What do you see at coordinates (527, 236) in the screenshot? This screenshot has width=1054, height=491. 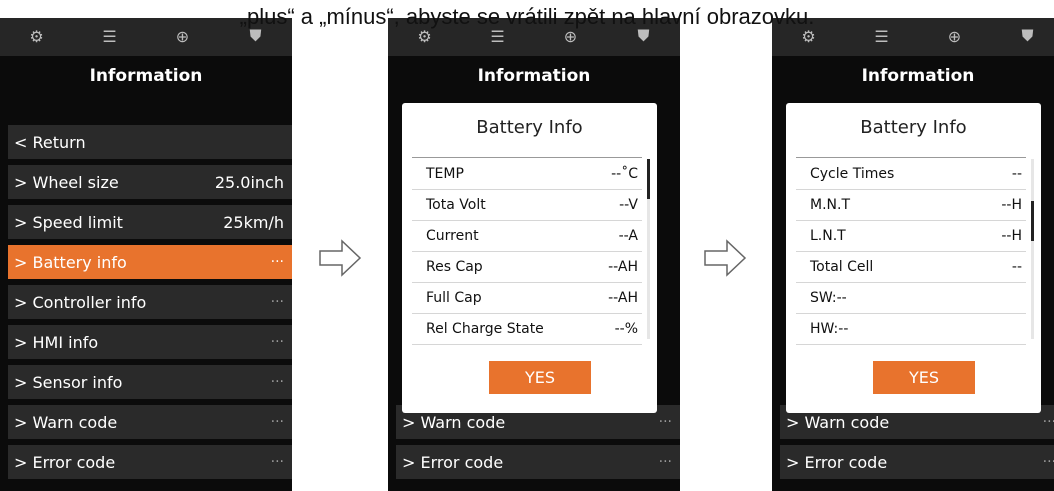 I see `info-row: Current --A` at bounding box center [527, 236].